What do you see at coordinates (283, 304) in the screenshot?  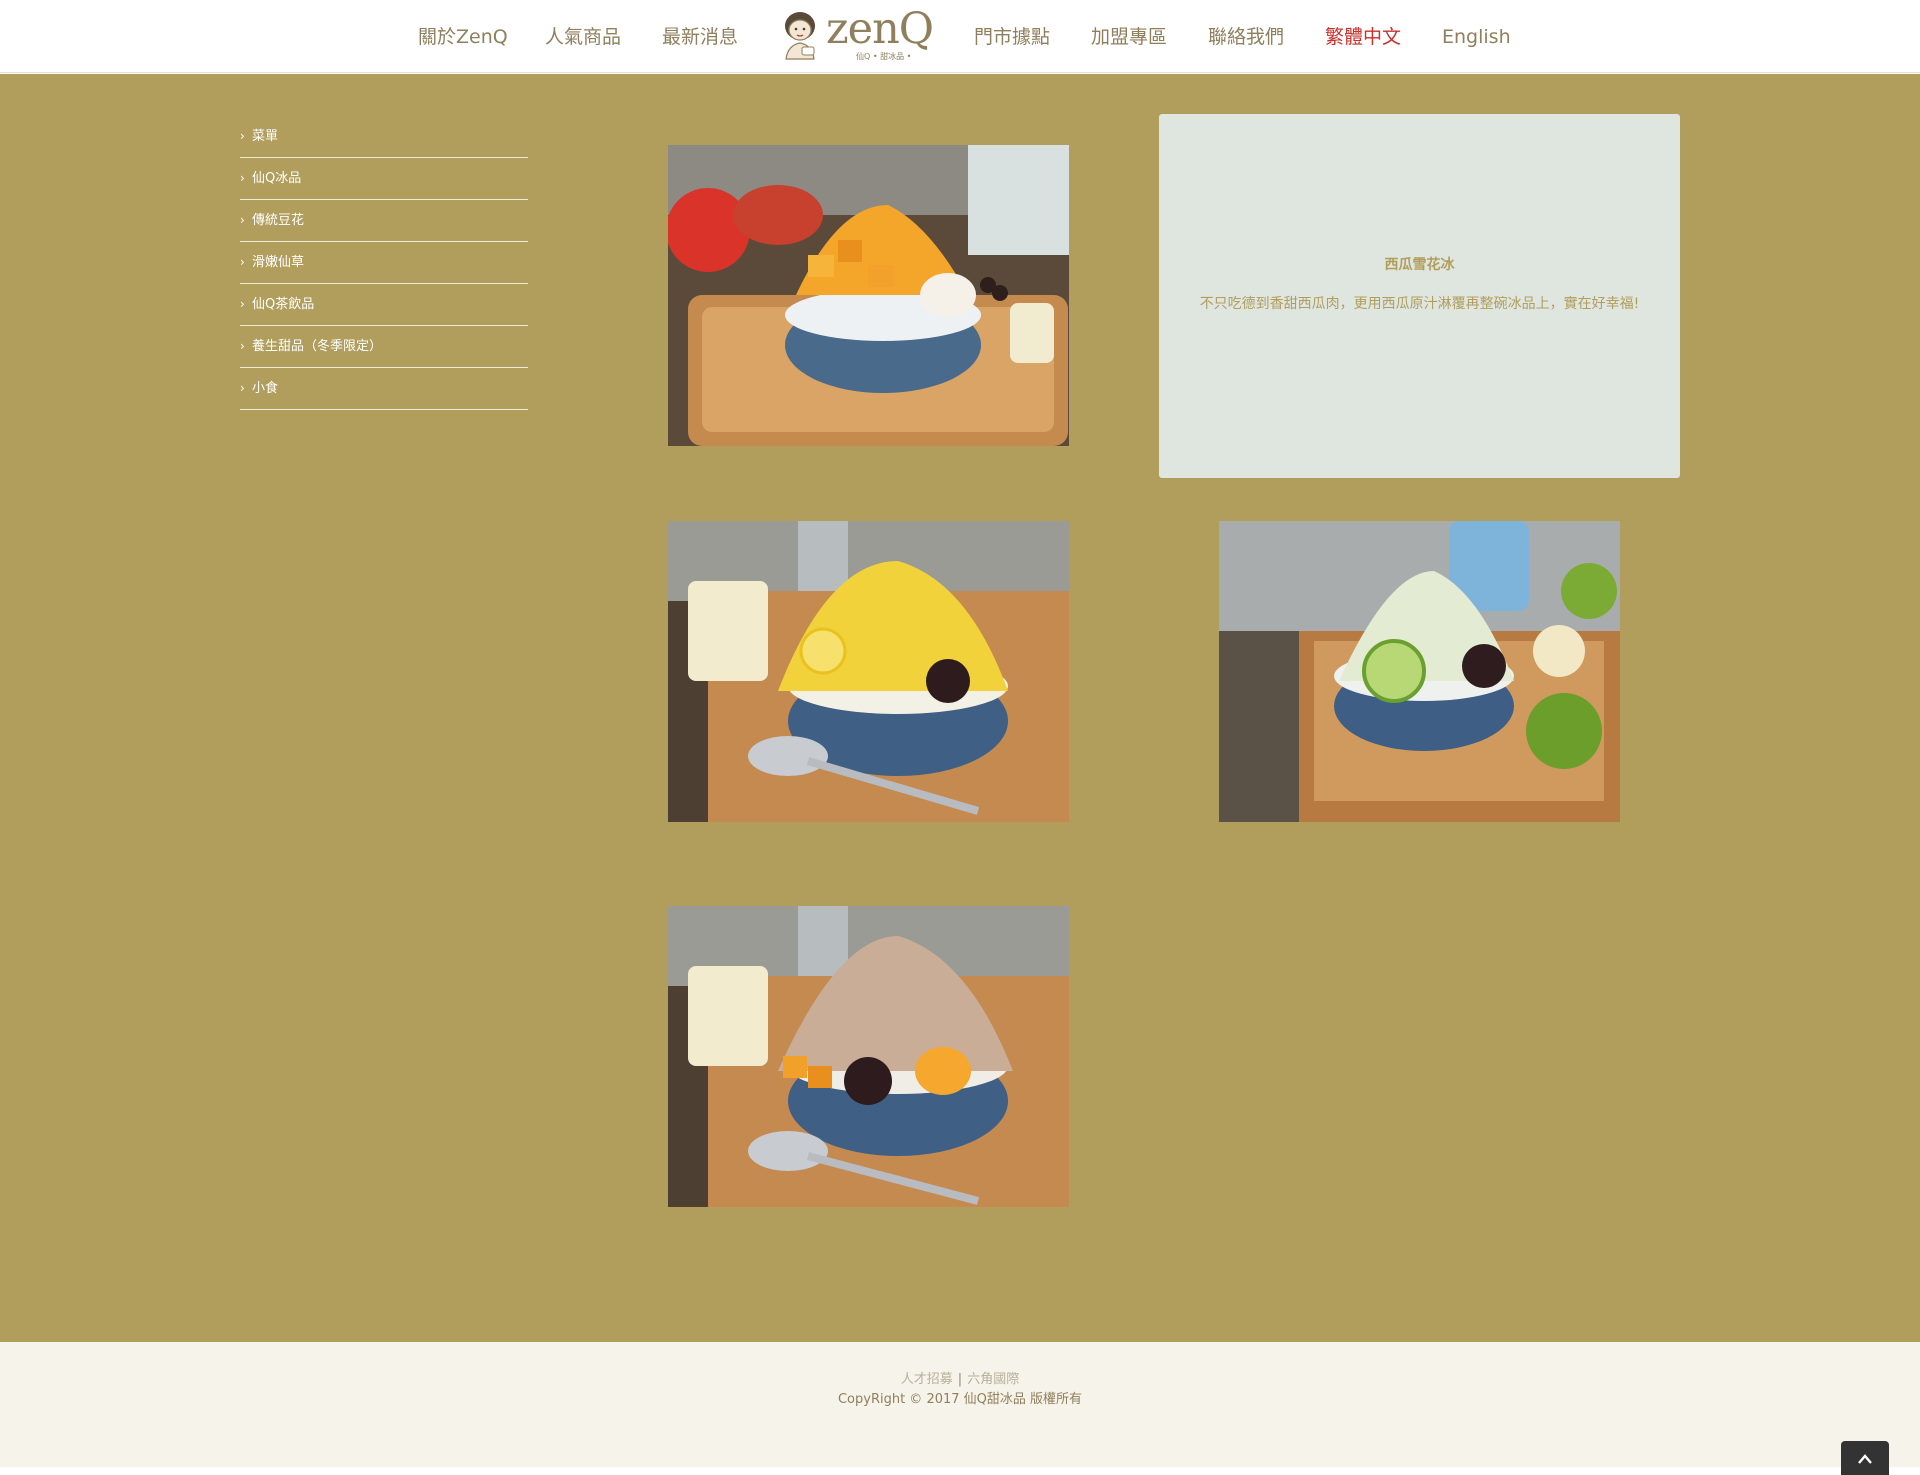 I see `sidebar-item-label: 仙Q茶飲品` at bounding box center [283, 304].